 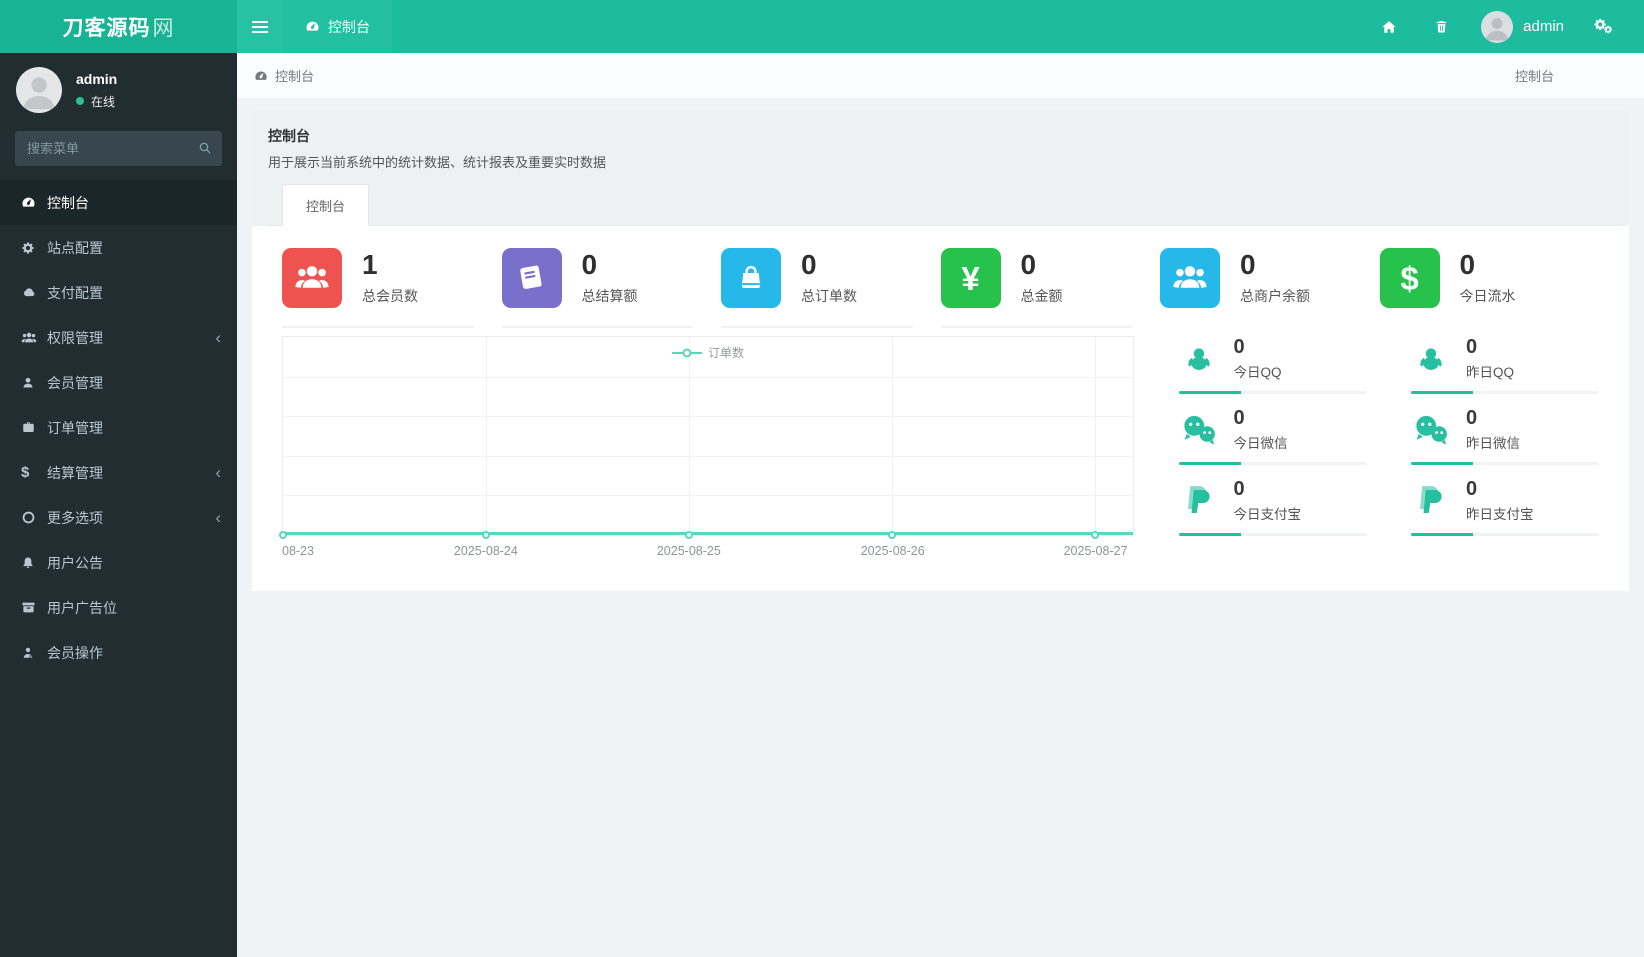 I want to click on home-button, so click(x=1389, y=26).